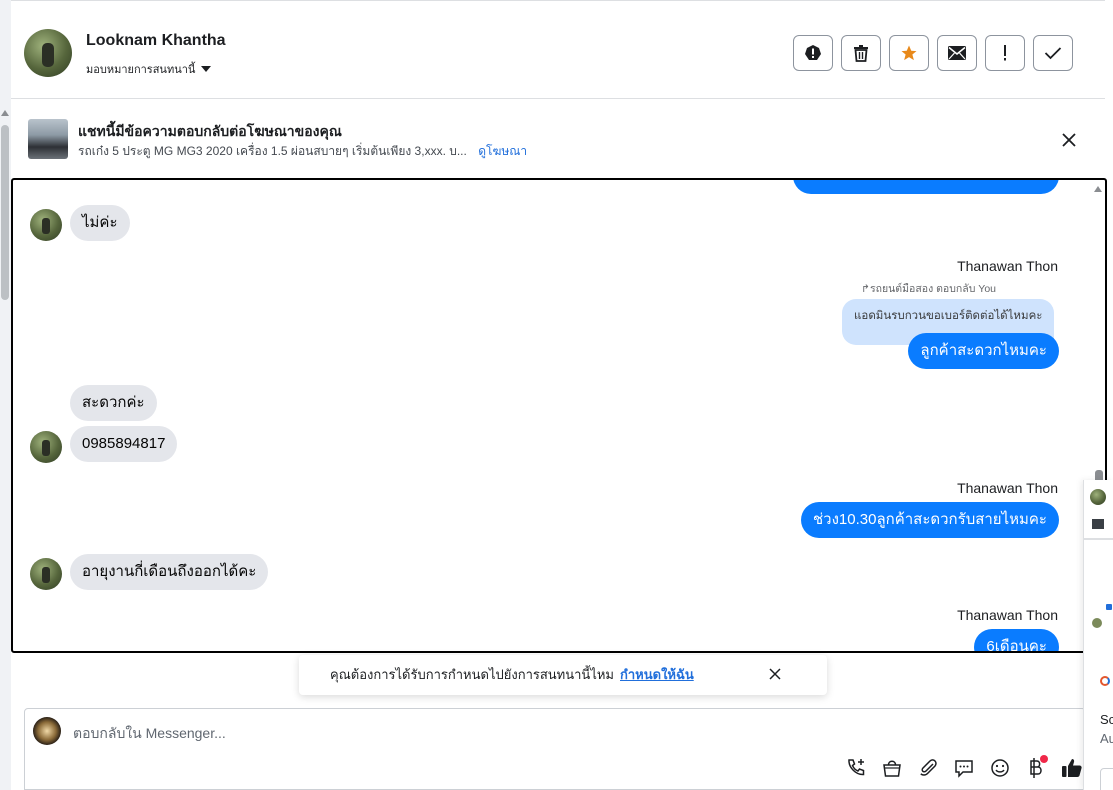  Describe the element at coordinates (1098, 524) in the screenshot. I see `side-panel-thumbnail` at that location.